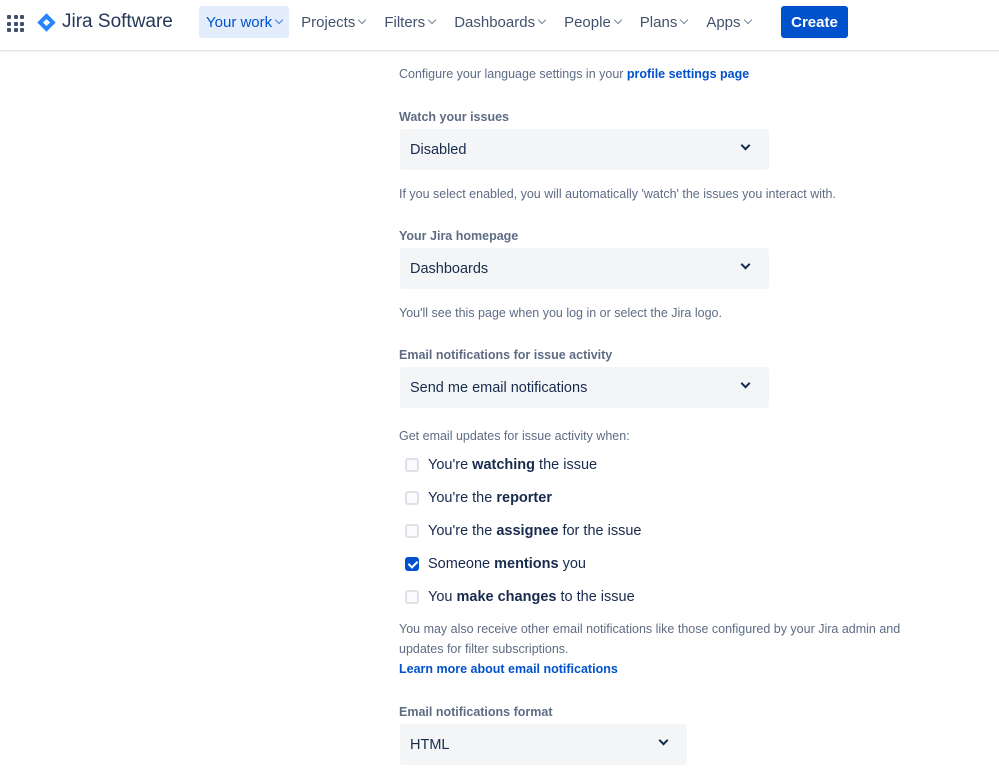  I want to click on checkbox-label: You're the reporter, so click(490, 498).